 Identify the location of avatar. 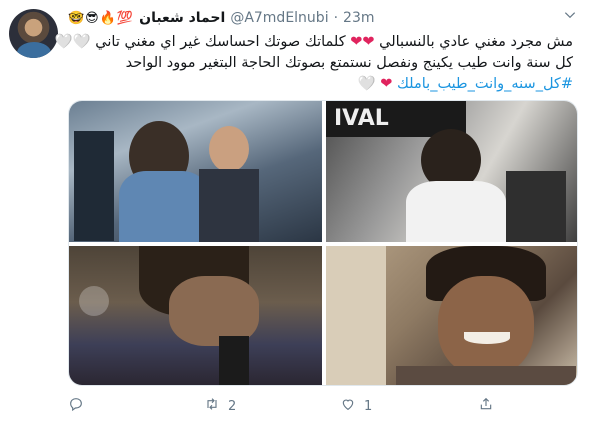
(33, 33).